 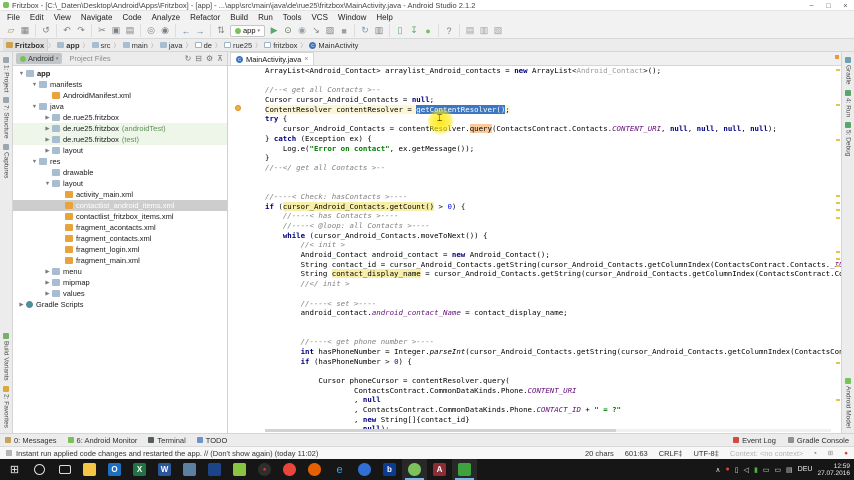 What do you see at coordinates (365, 30) in the screenshot?
I see `gradle-sync-icon: ↻` at bounding box center [365, 30].